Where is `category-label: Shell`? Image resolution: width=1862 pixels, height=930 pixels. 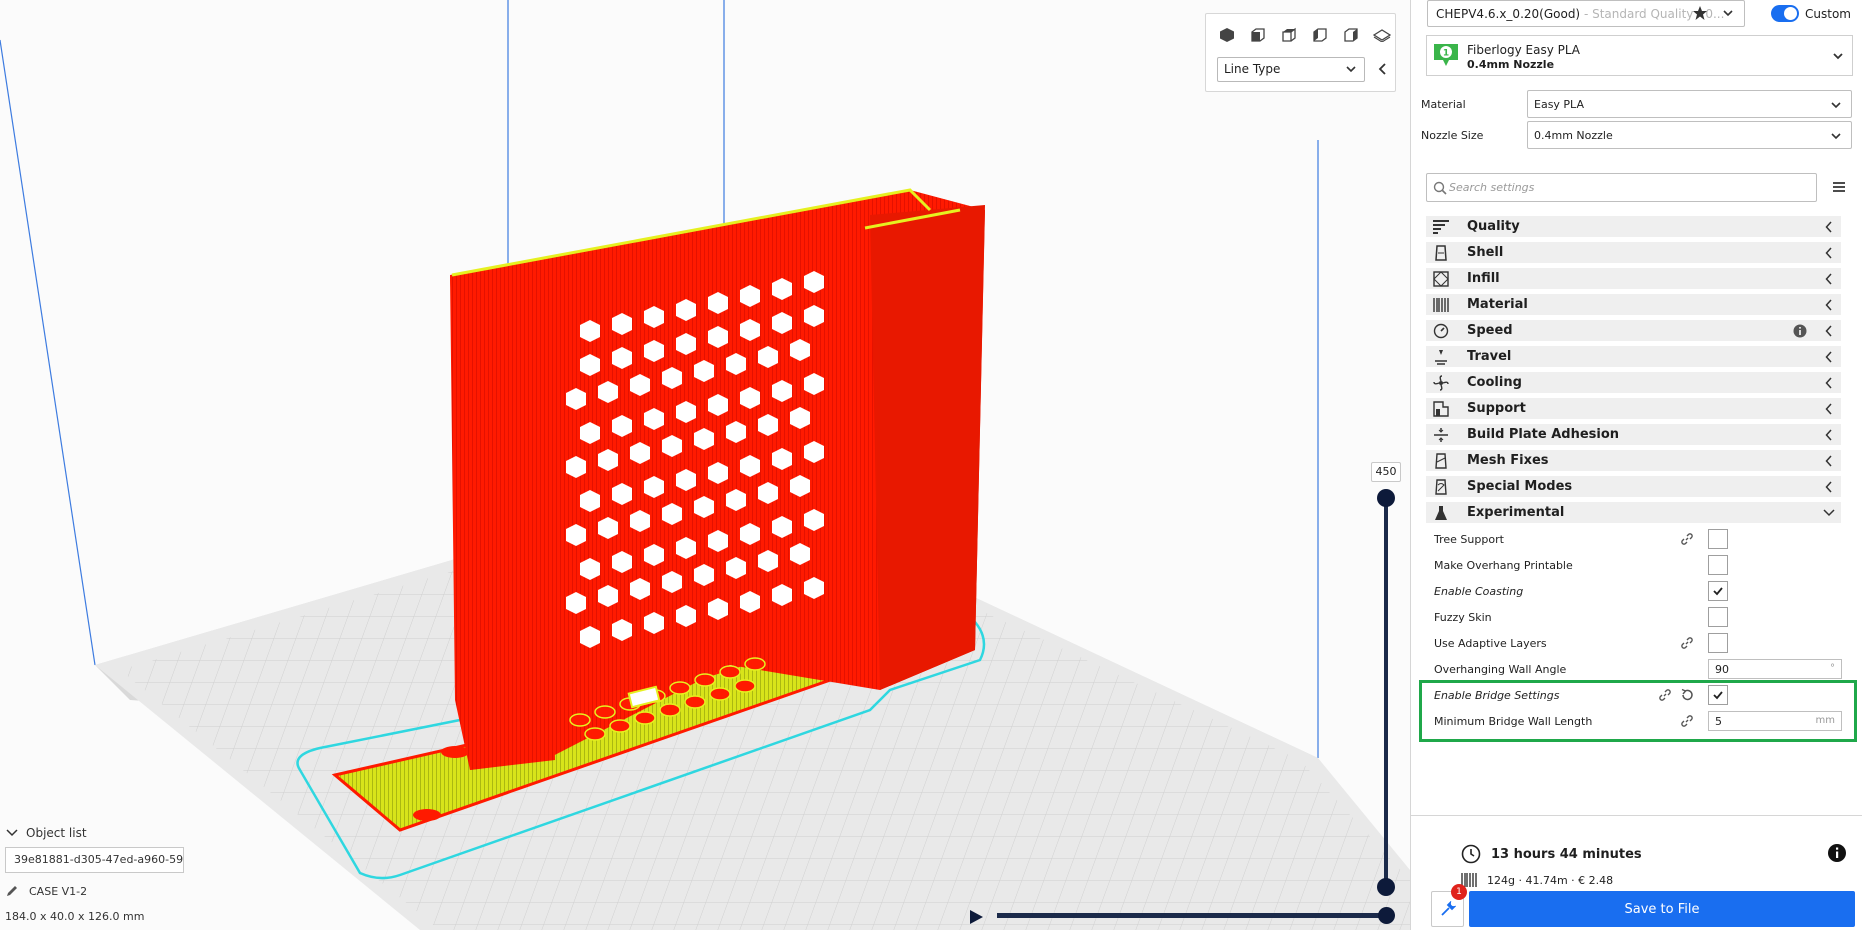 category-label: Shell is located at coordinates (1485, 252).